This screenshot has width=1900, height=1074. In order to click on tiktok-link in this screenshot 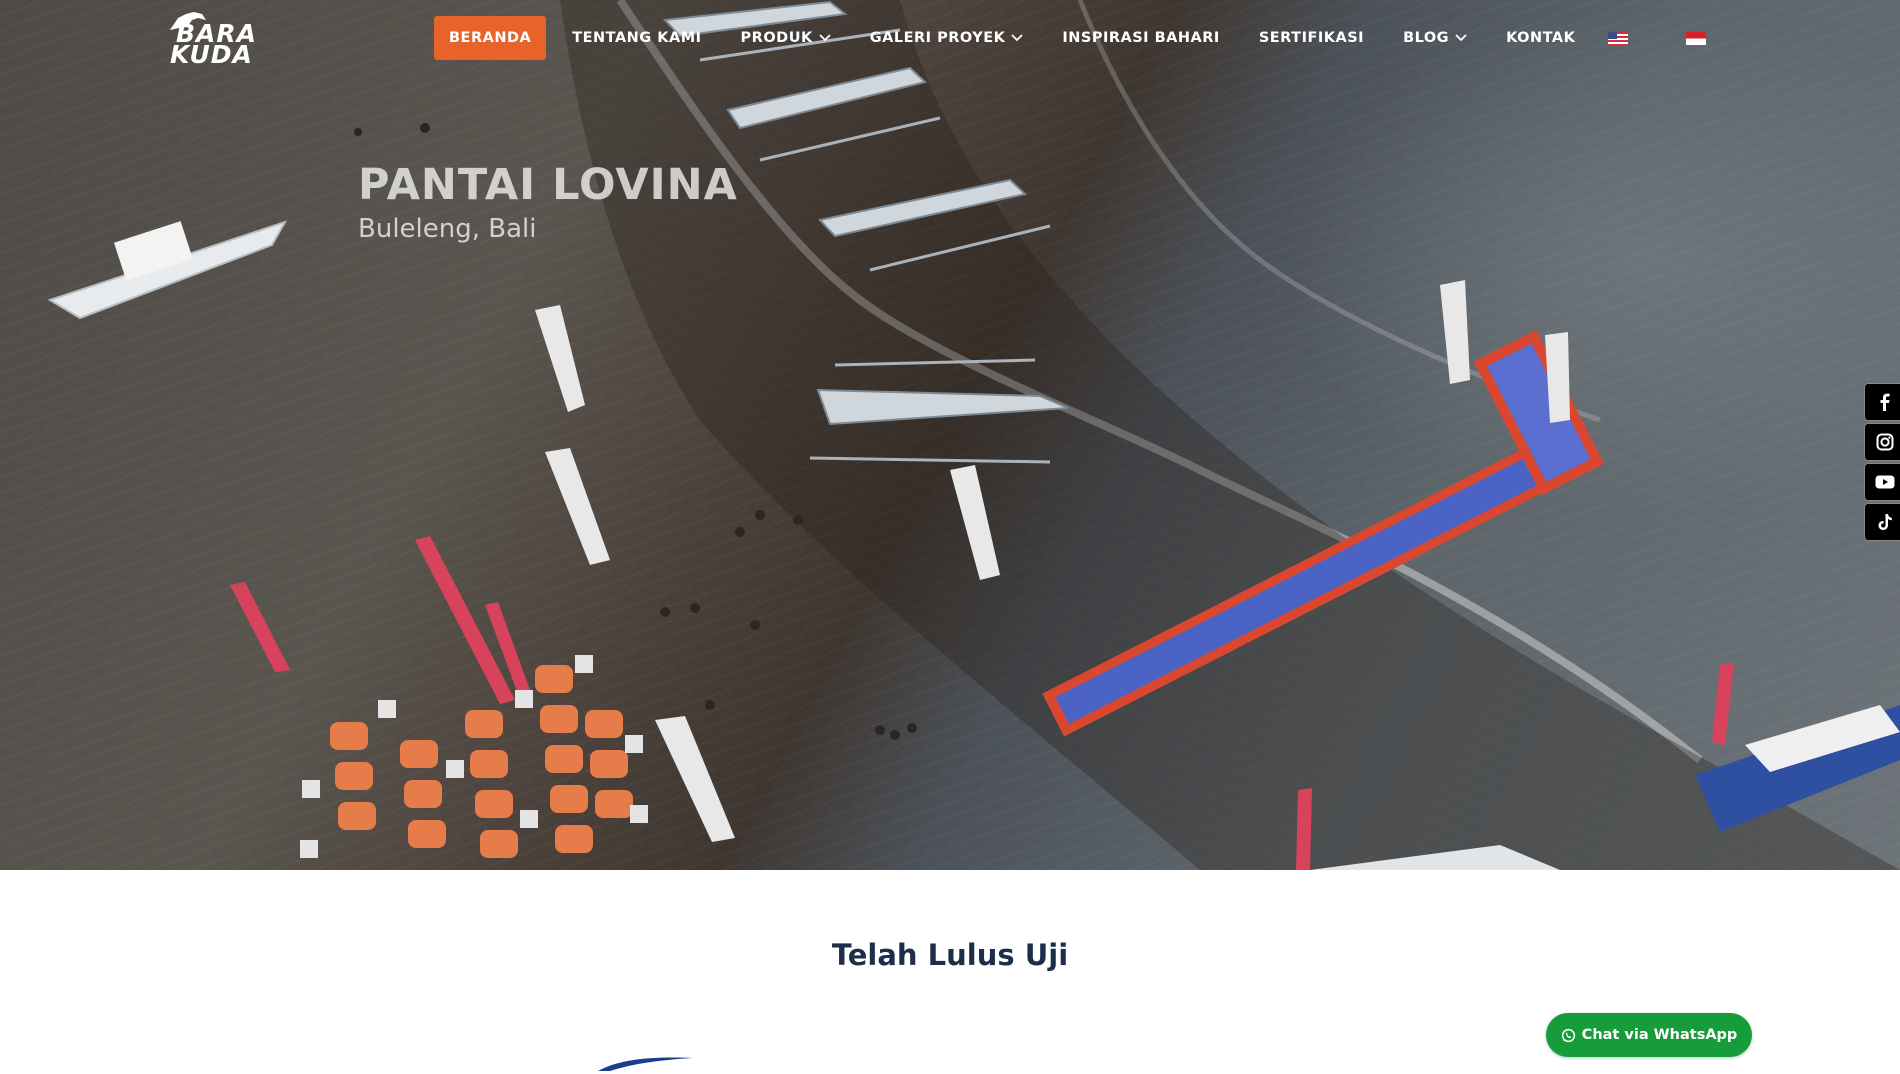, I will do `click(1882, 522)`.